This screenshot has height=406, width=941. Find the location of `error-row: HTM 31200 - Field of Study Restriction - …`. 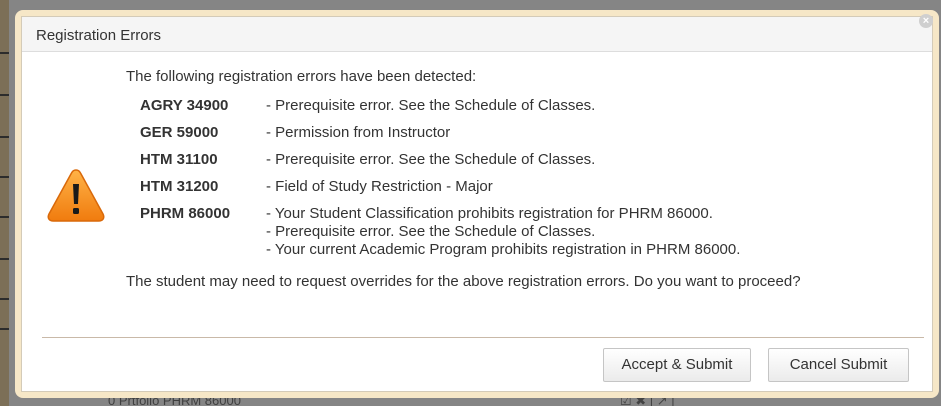

error-row: HTM 31200 - Field of Study Restriction - … is located at coordinates (440, 191).